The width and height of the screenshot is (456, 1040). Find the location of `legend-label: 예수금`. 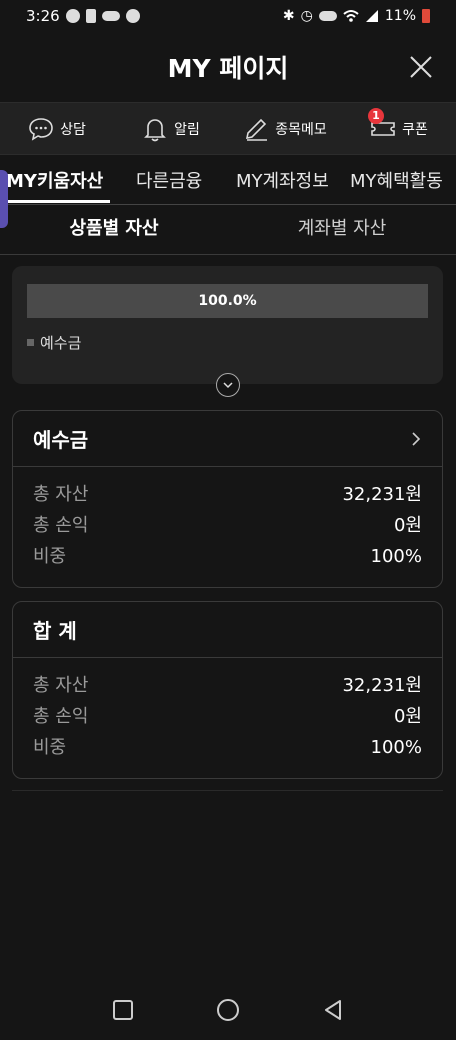

legend-label: 예수금 is located at coordinates (61, 343).